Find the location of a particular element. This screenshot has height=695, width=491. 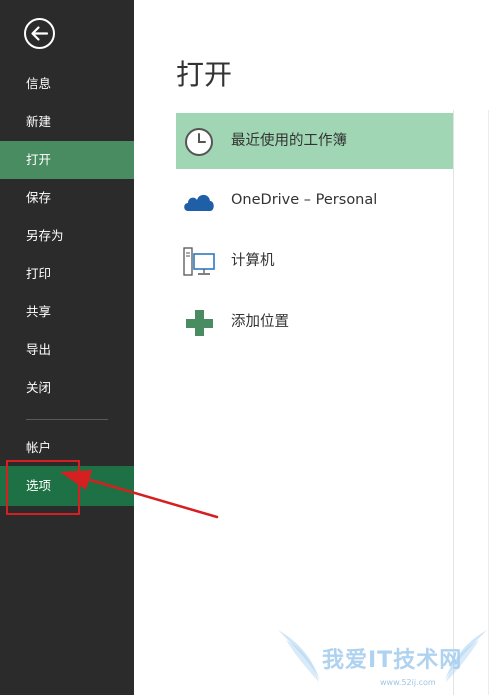

nav-item-open: 打开 is located at coordinates (67, 160).